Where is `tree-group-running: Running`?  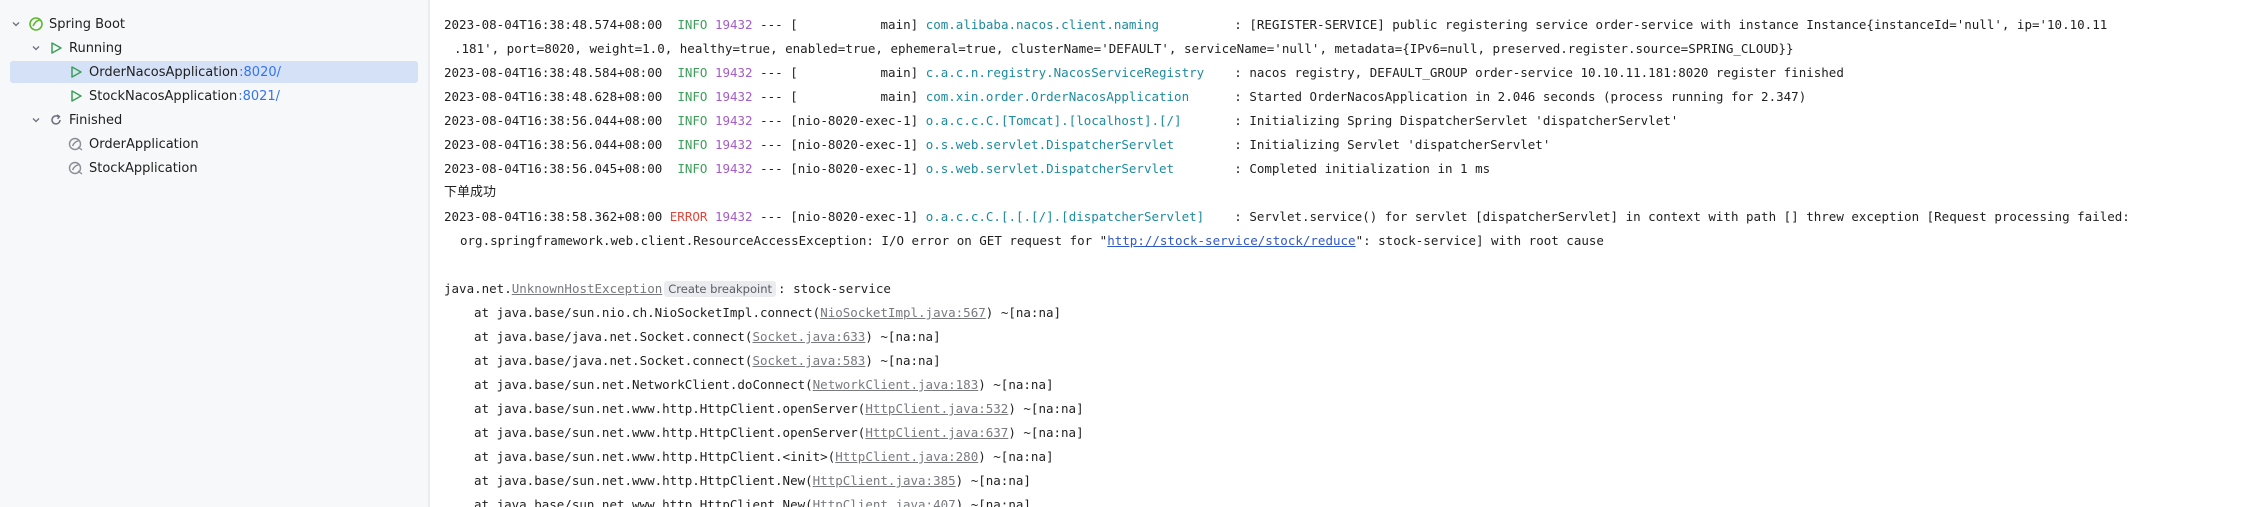 tree-group-running: Running is located at coordinates (224, 48).